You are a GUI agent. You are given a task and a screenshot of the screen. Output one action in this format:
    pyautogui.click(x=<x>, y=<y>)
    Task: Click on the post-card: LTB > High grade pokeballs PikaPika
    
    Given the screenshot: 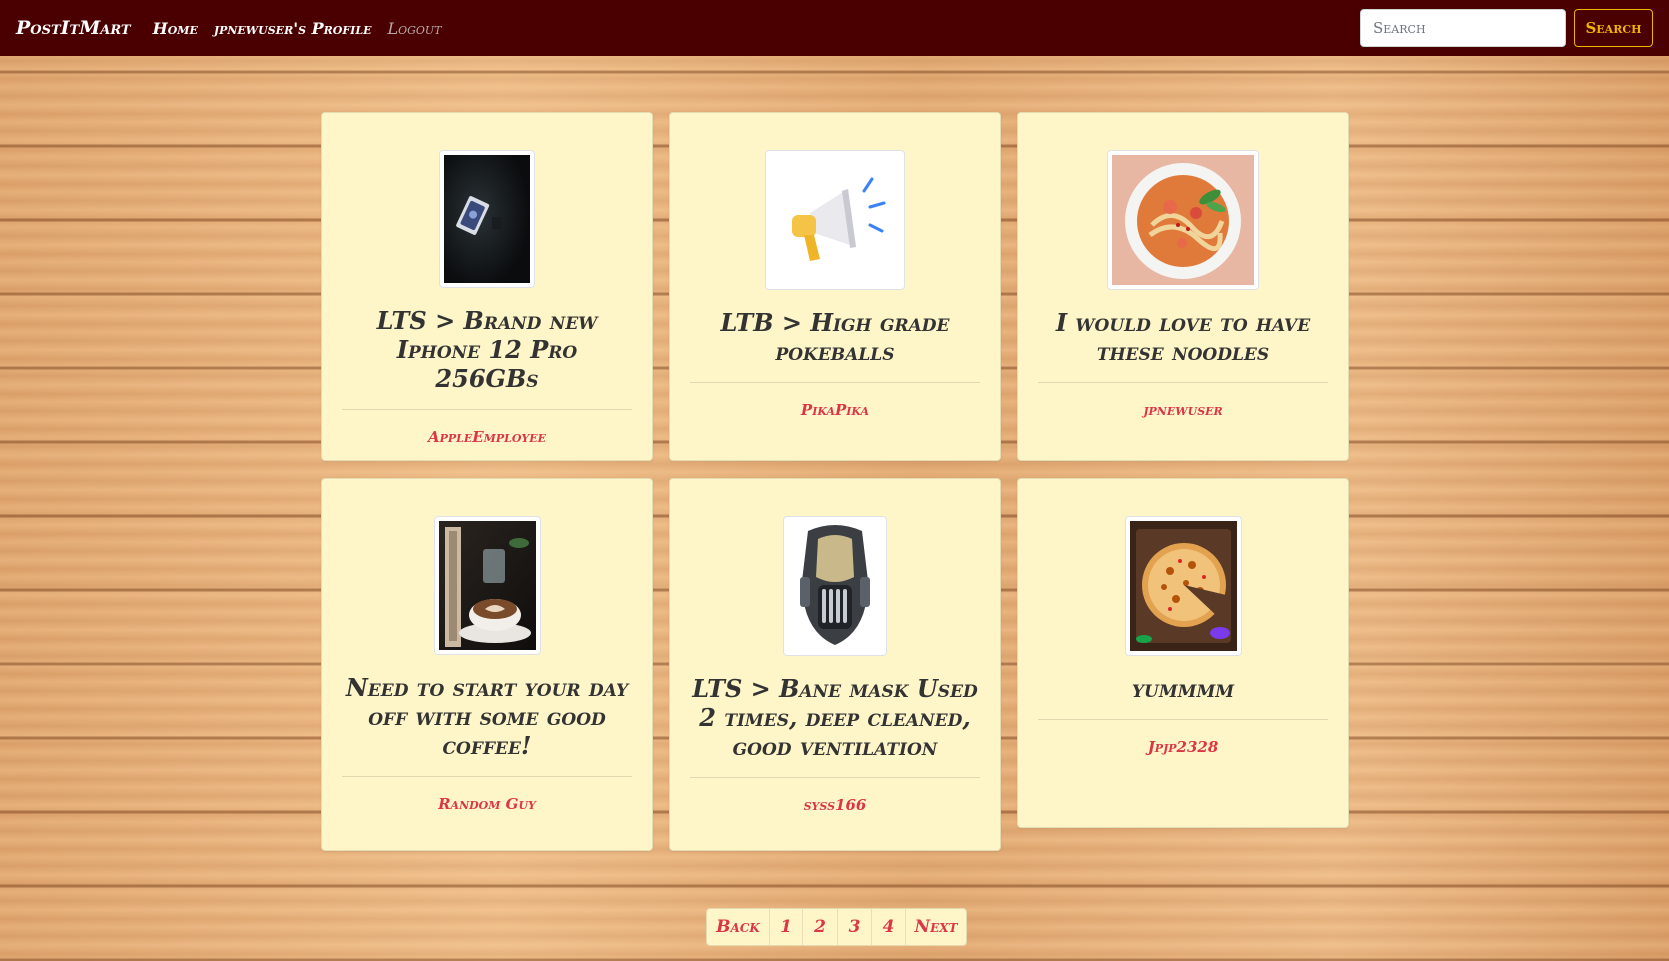 What is the action you would take?
    pyautogui.click(x=835, y=286)
    